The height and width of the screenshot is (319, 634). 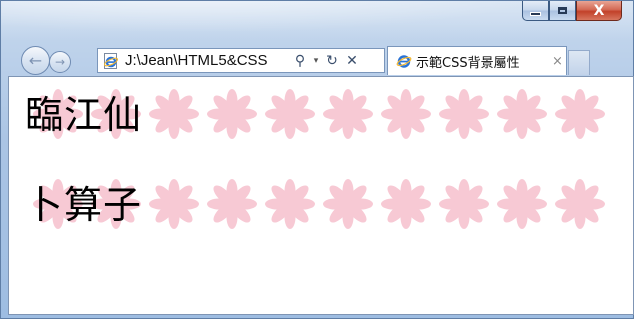 What do you see at coordinates (557, 61) in the screenshot?
I see `tab-close-icon: ×` at bounding box center [557, 61].